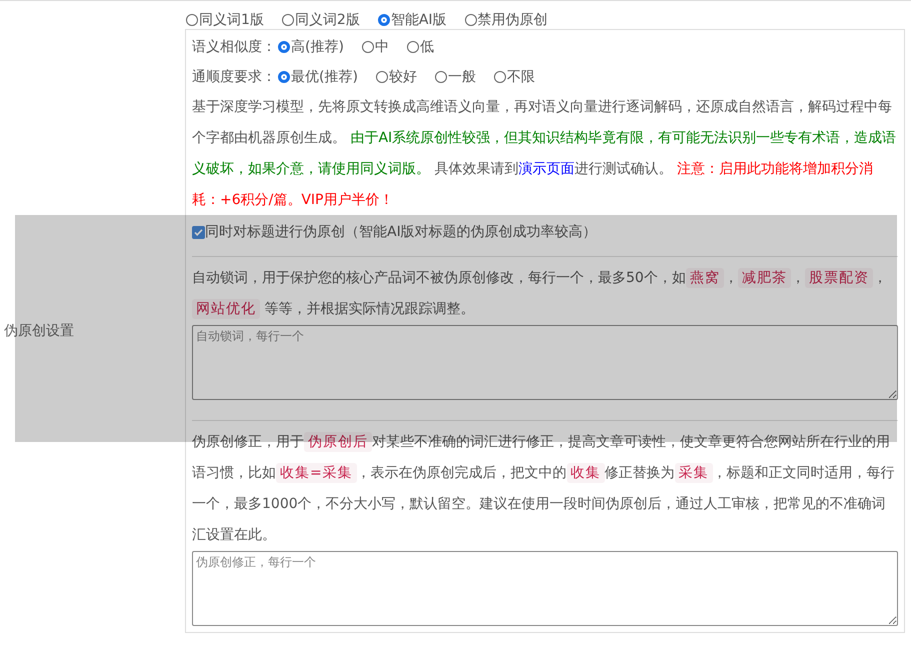 The image size is (911, 658). I want to click on radio-option: 高(推荐), so click(311, 47).